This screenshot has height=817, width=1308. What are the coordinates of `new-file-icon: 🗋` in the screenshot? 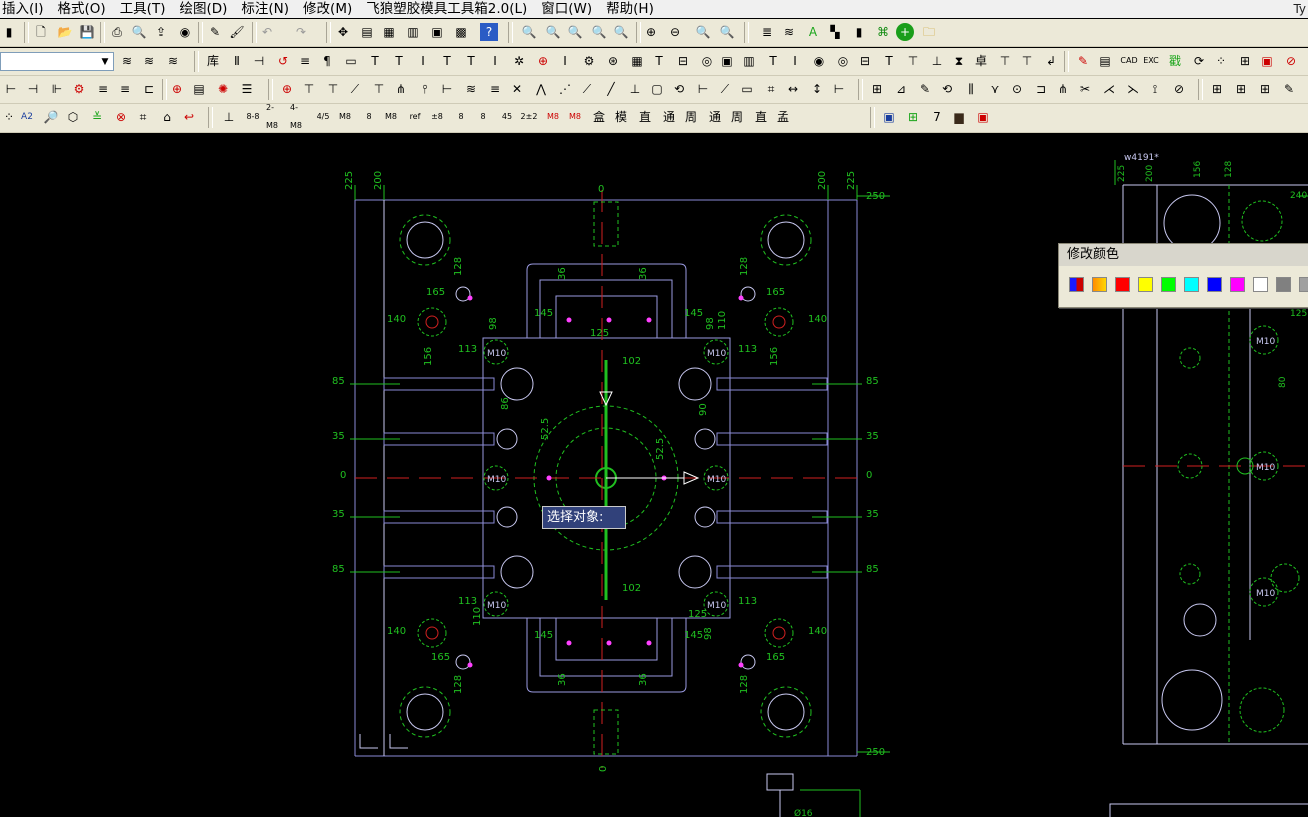 It's located at (41, 32).